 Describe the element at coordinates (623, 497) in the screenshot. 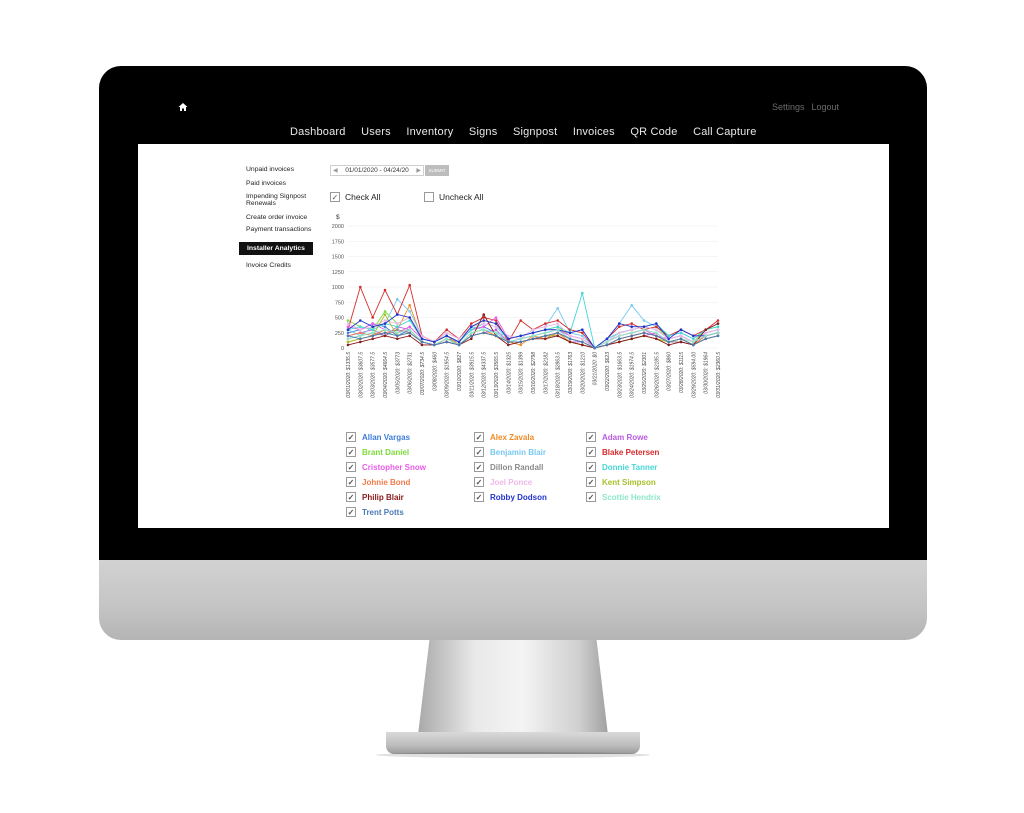

I see `legend-item: ✓ Scottie Hendrix` at that location.